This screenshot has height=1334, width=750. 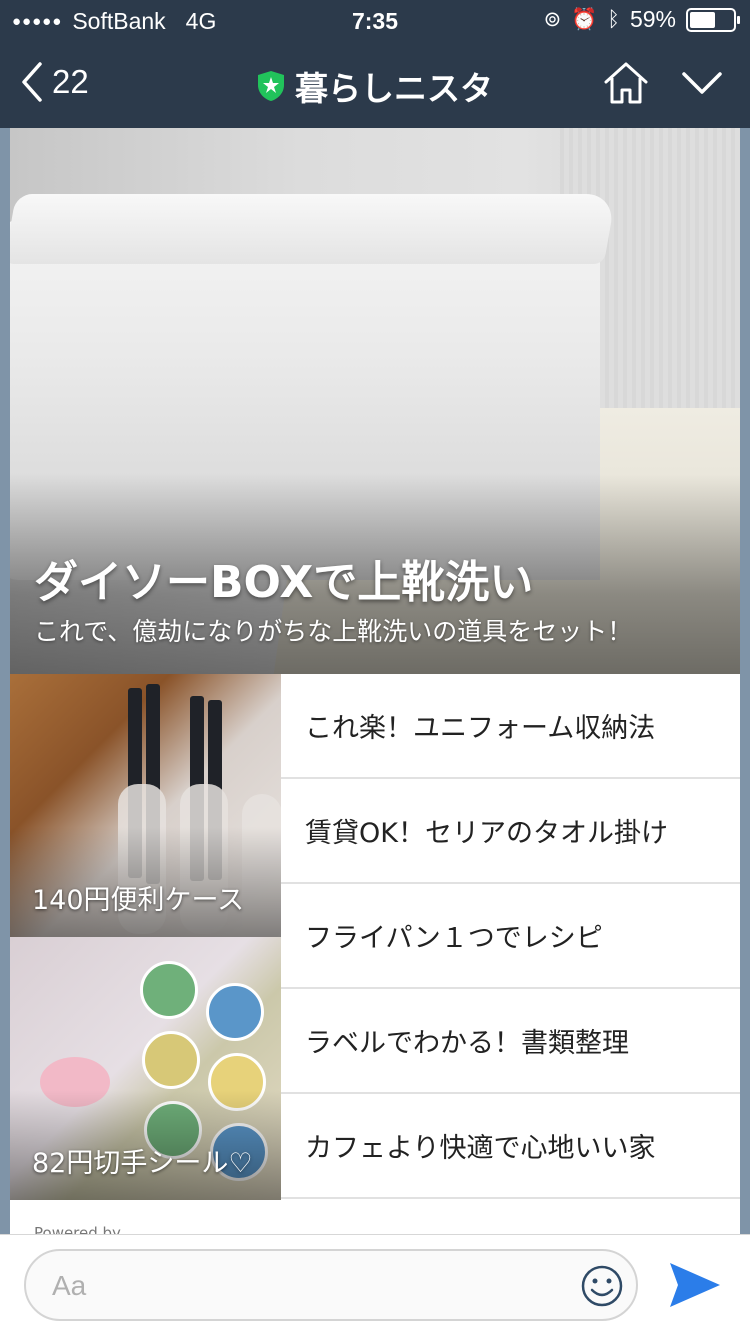 What do you see at coordinates (142, 1163) in the screenshot?
I see `tile-caption: 82円切手シール♡` at bounding box center [142, 1163].